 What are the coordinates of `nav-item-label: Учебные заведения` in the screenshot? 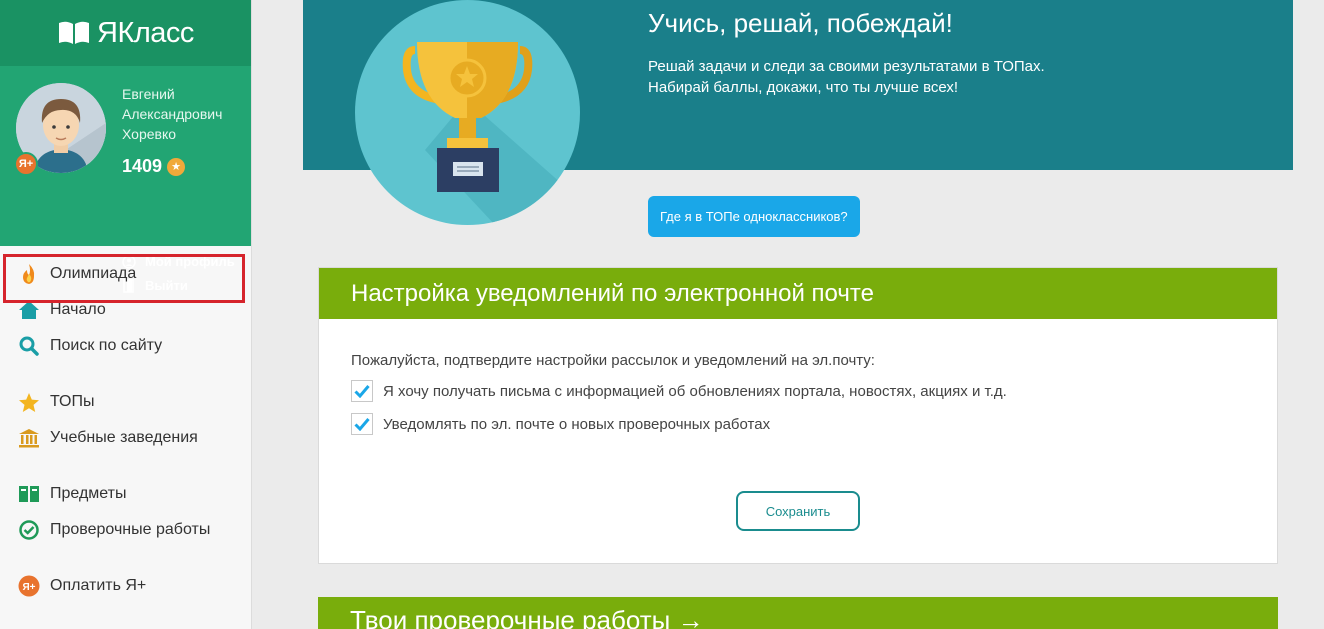 It's located at (124, 437).